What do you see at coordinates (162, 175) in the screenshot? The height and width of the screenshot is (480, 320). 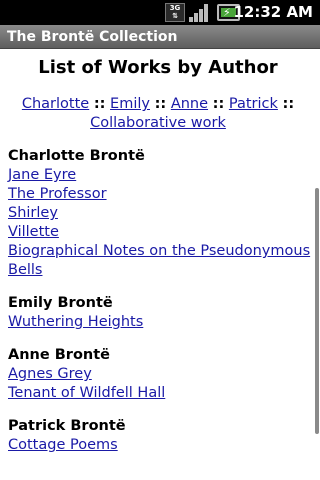 I see `work-link-jane-eyre: Jane Eyre` at bounding box center [162, 175].